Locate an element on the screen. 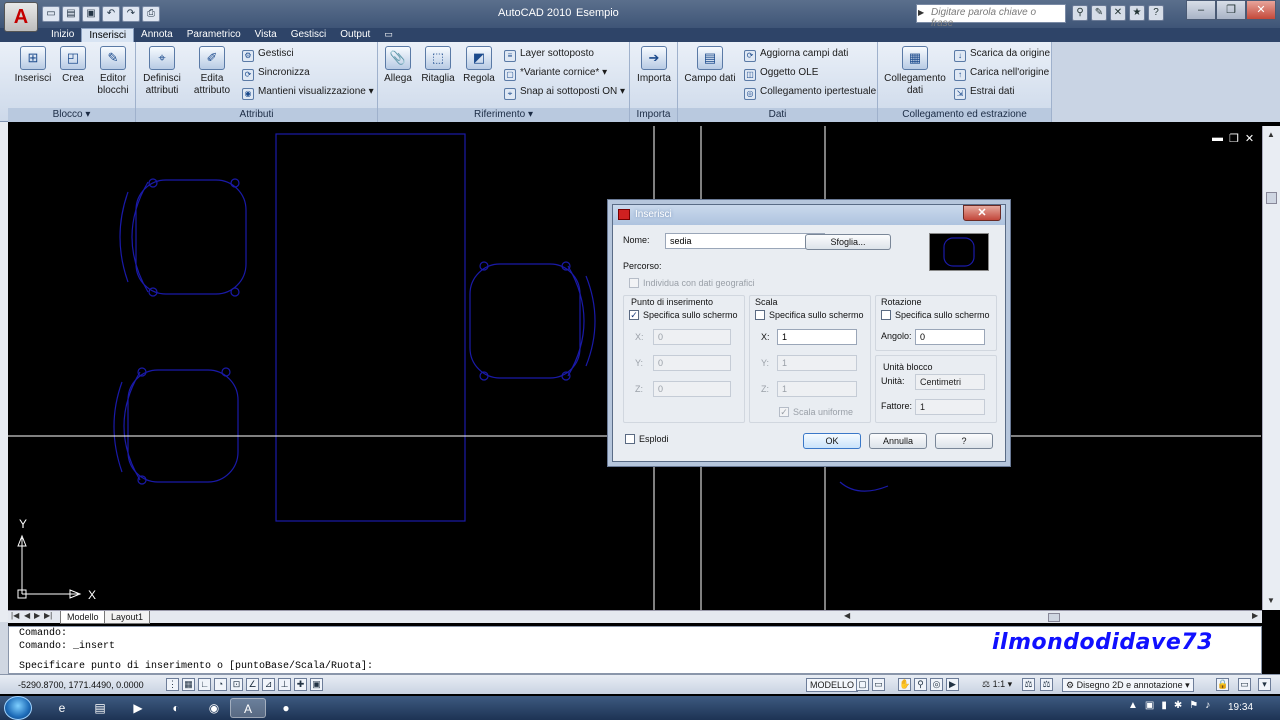 The image size is (1280, 720). recorder-app-icon: ● is located at coordinates (286, 708).